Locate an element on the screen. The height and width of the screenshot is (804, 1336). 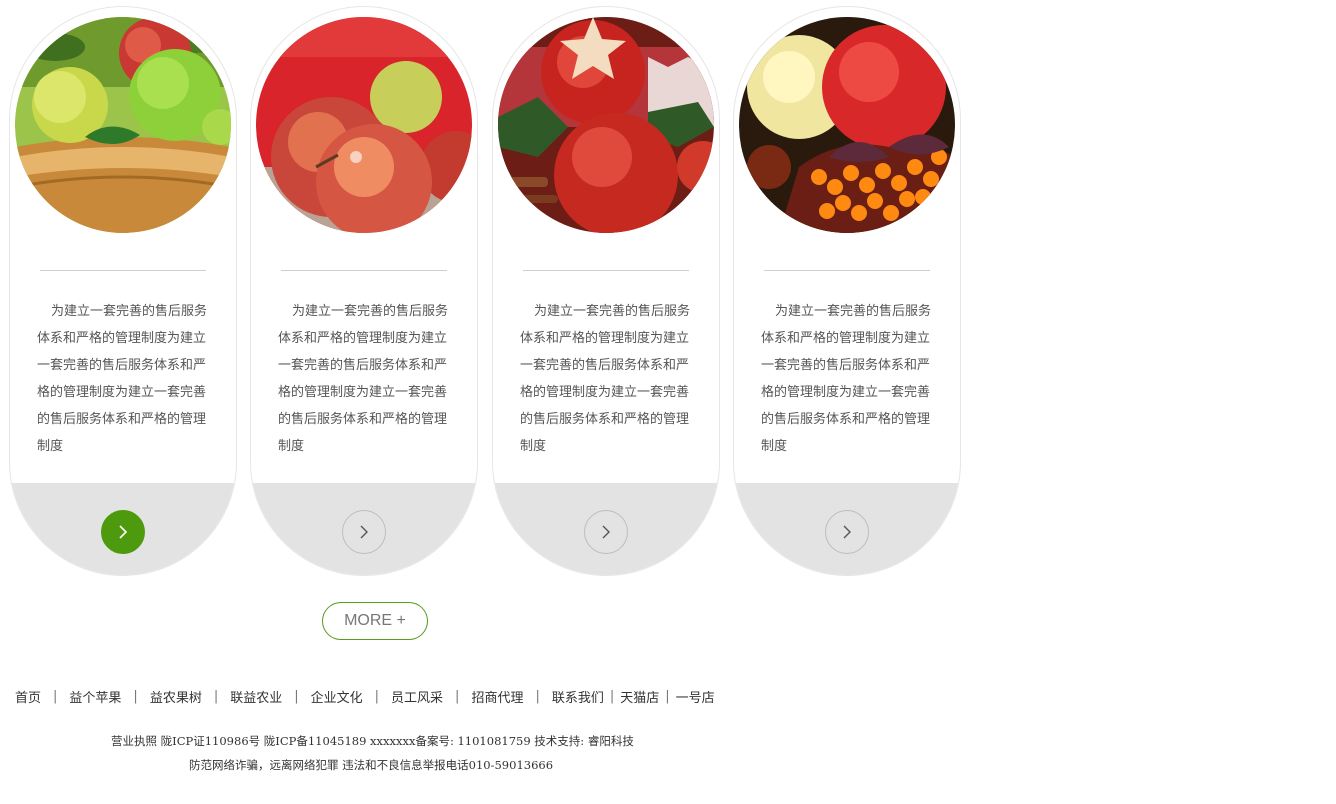
footer-link-franchise: 招商代理 is located at coordinates (497, 696).